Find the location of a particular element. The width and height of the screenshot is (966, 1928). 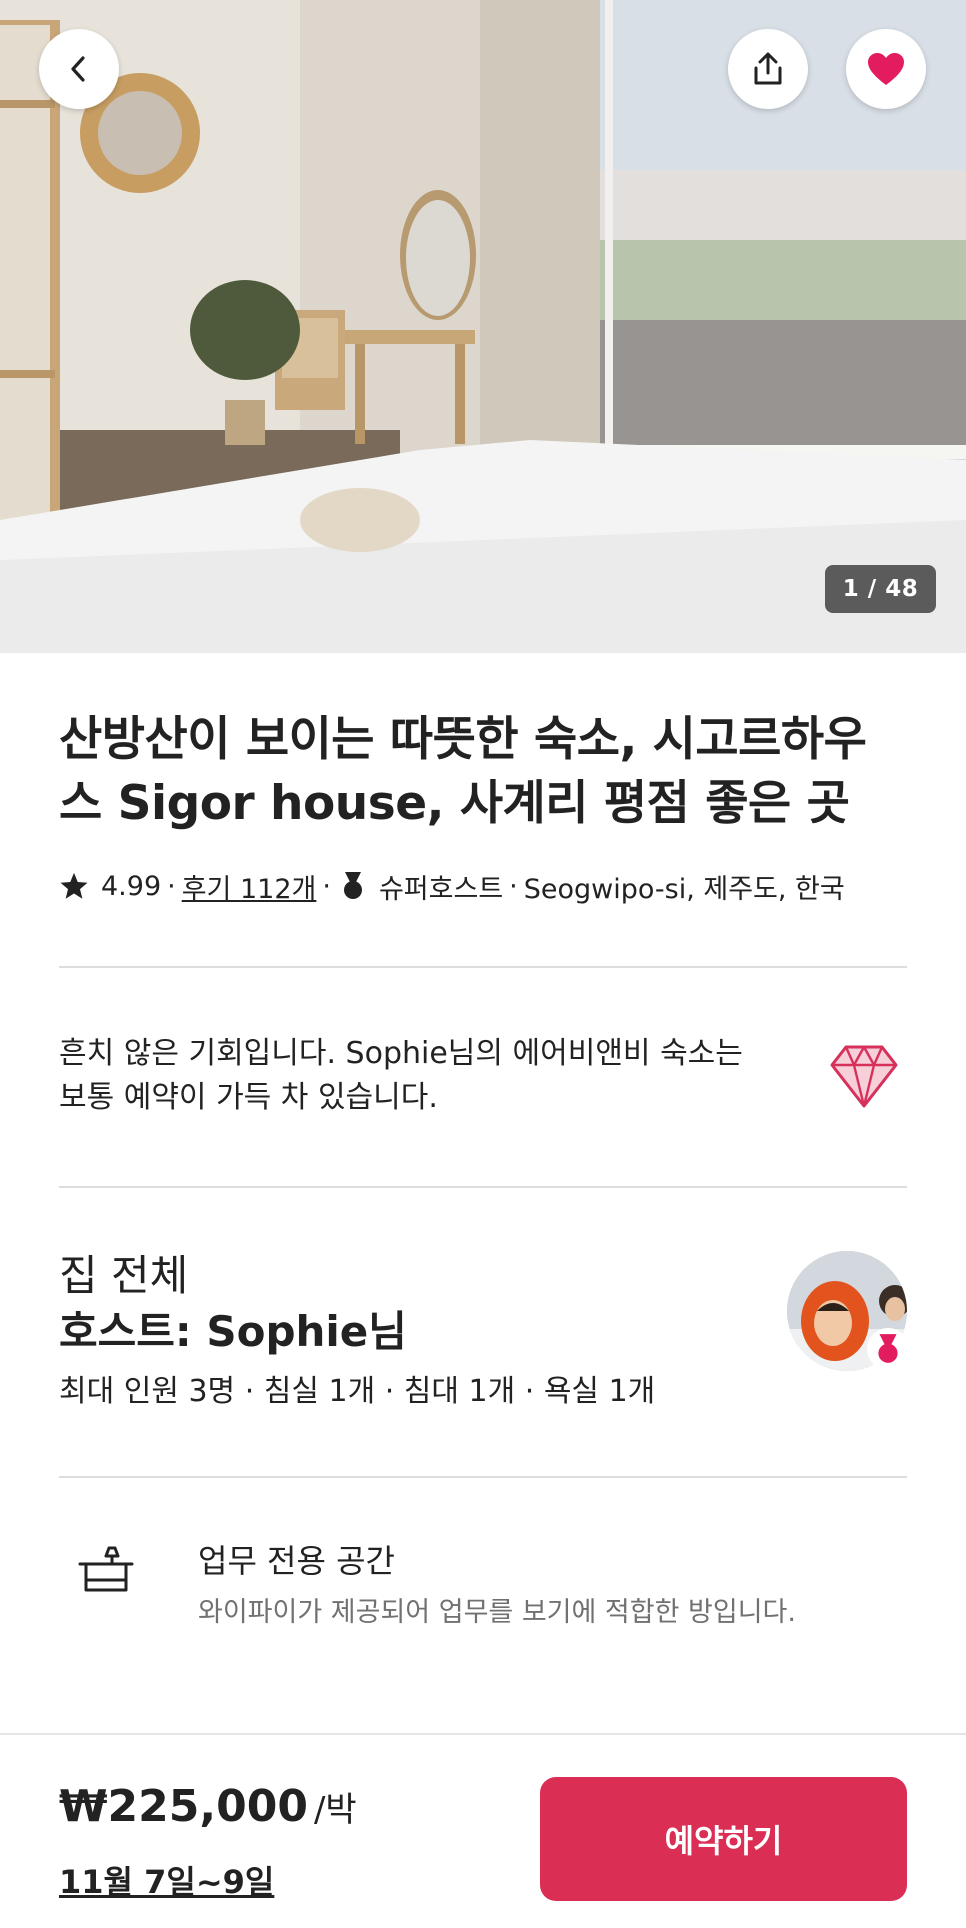

heart-icon is located at coordinates (886, 69).